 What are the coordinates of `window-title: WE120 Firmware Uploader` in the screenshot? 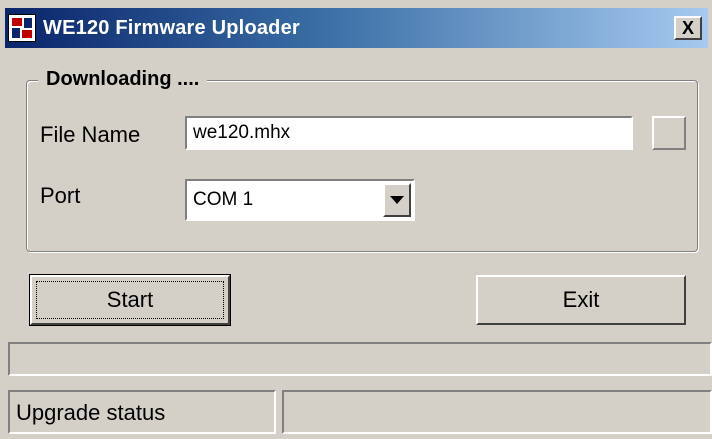 It's located at (171, 28).